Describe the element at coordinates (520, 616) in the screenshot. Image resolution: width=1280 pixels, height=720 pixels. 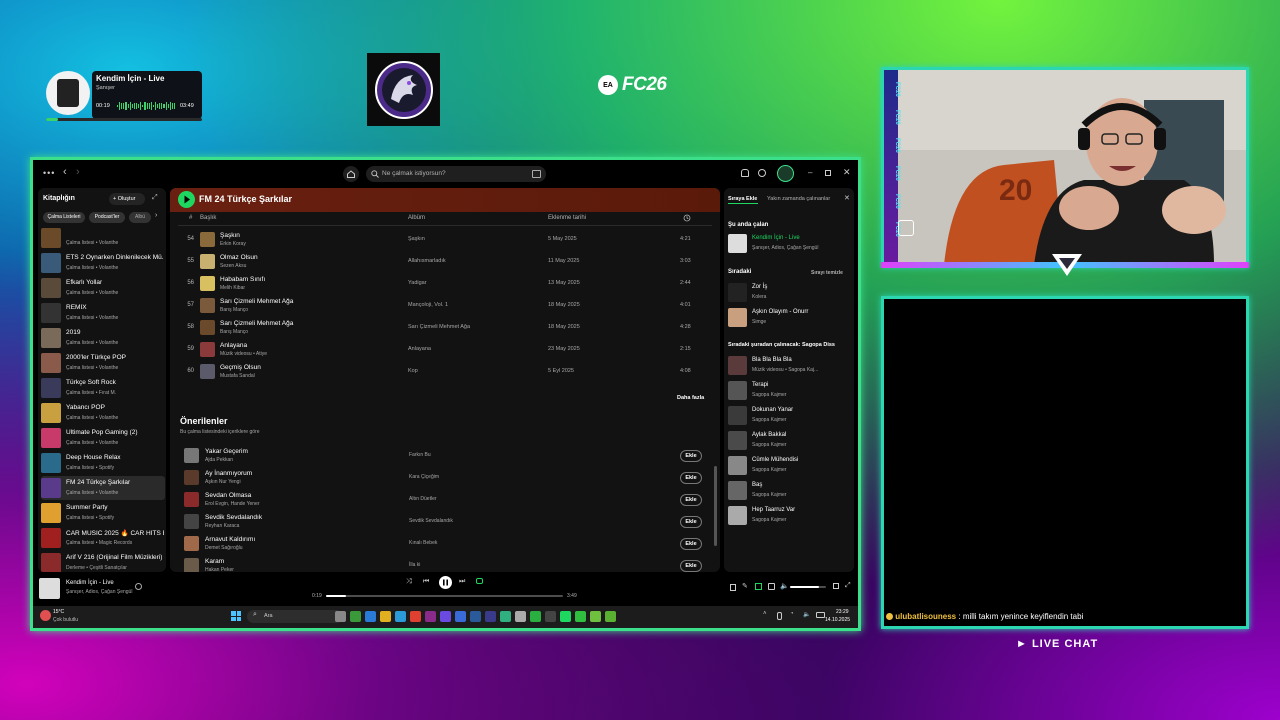
I see `chatgpt-icon` at that location.